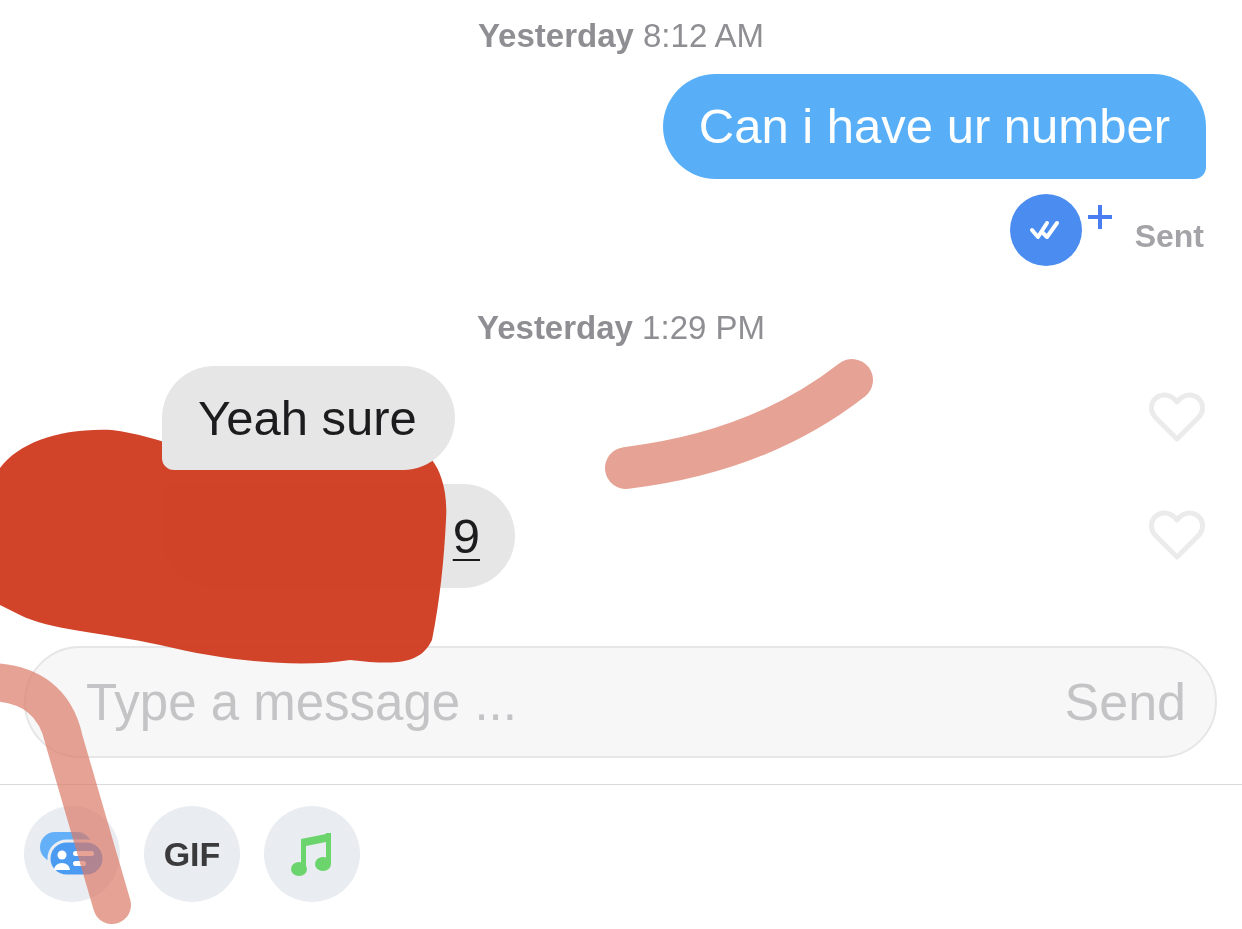 Image resolution: width=1242 pixels, height=929 pixels. What do you see at coordinates (466, 536) in the screenshot?
I see `phone-number-link: 9` at bounding box center [466, 536].